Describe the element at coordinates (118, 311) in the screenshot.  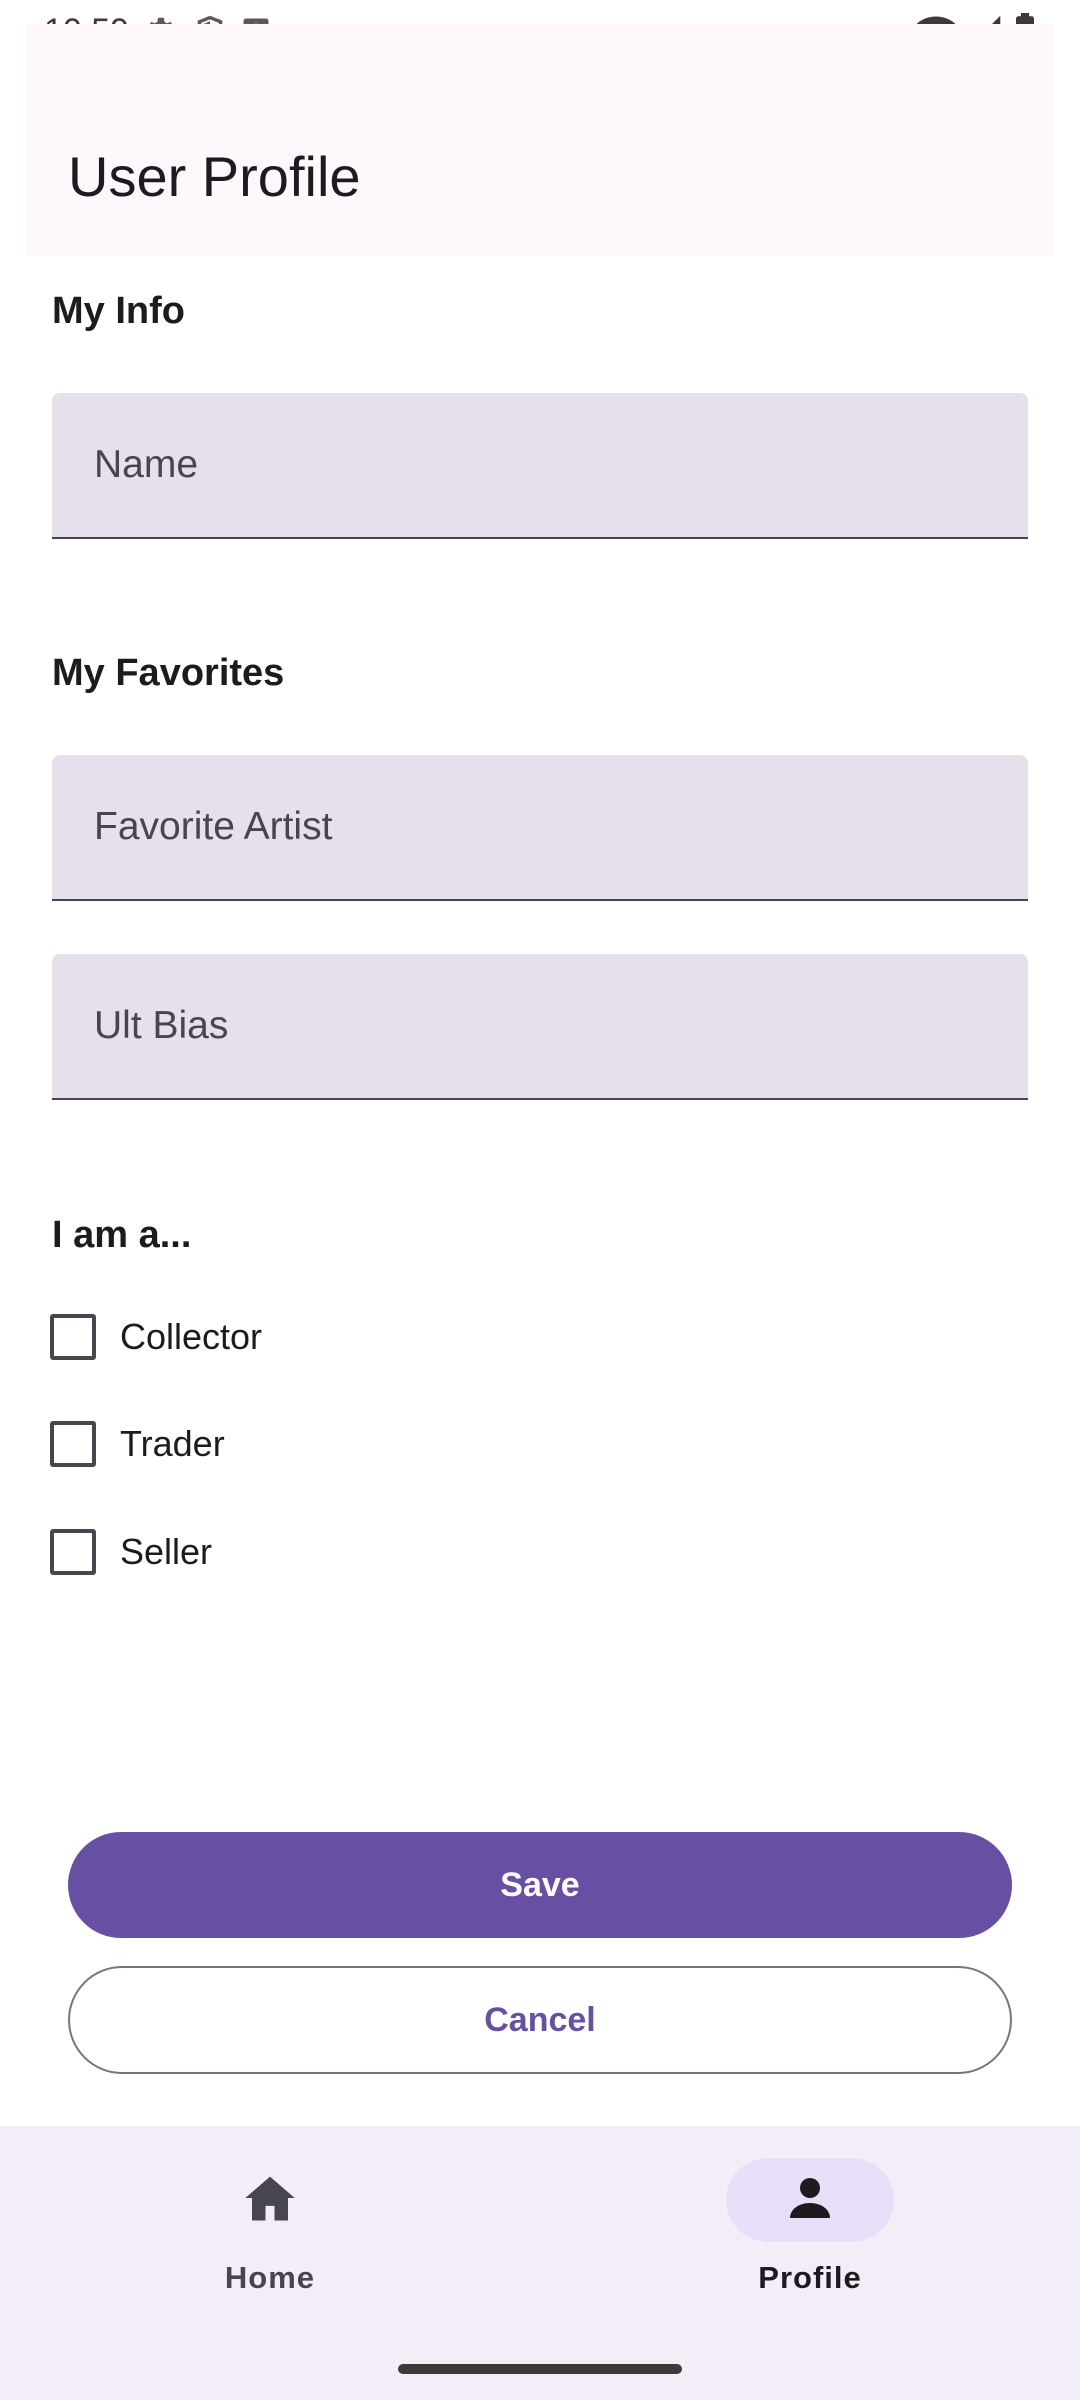
I see `section-title-my-info: My Info` at that location.